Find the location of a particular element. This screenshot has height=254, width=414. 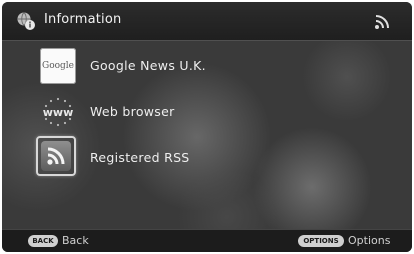

list-item-web-browser: www Web browser is located at coordinates (186, 112).